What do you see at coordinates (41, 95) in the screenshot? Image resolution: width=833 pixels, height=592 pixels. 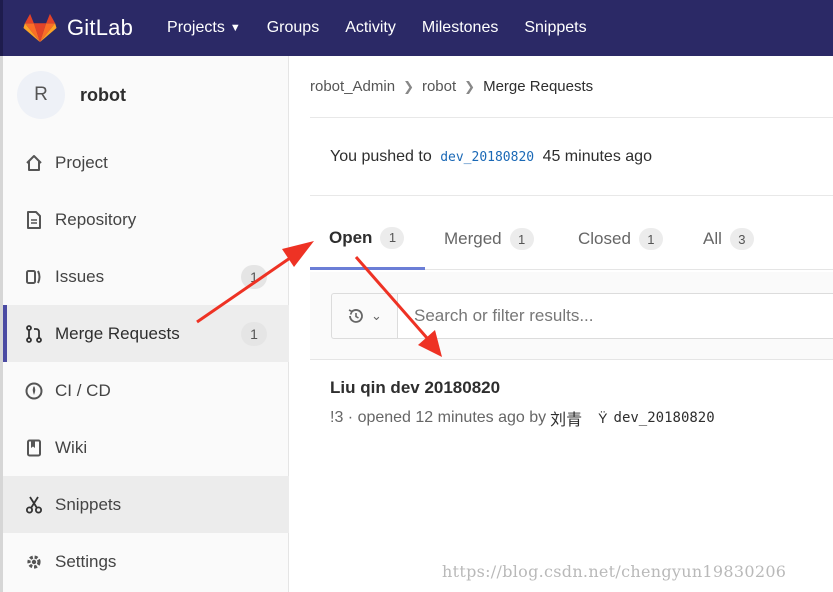 I see `project-avatar: R` at bounding box center [41, 95].